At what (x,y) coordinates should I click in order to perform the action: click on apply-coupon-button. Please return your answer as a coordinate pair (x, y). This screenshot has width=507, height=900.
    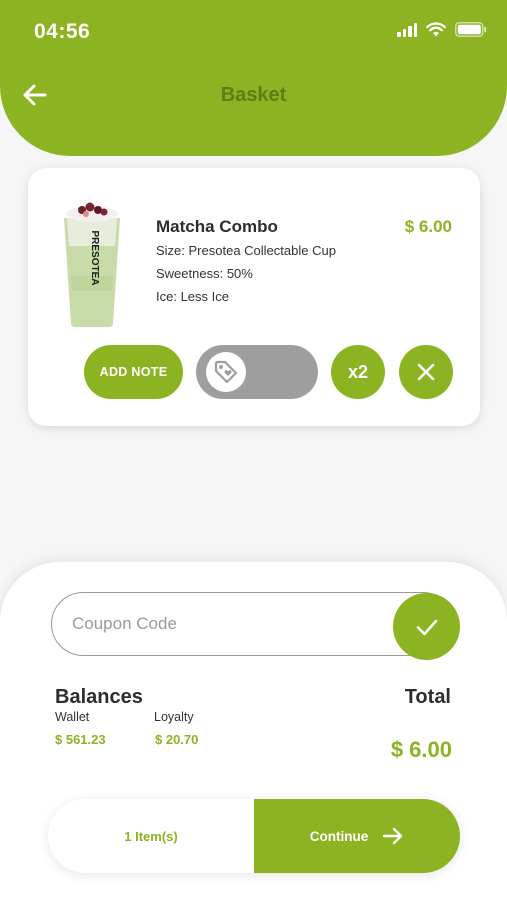
    Looking at the image, I should click on (426, 626).